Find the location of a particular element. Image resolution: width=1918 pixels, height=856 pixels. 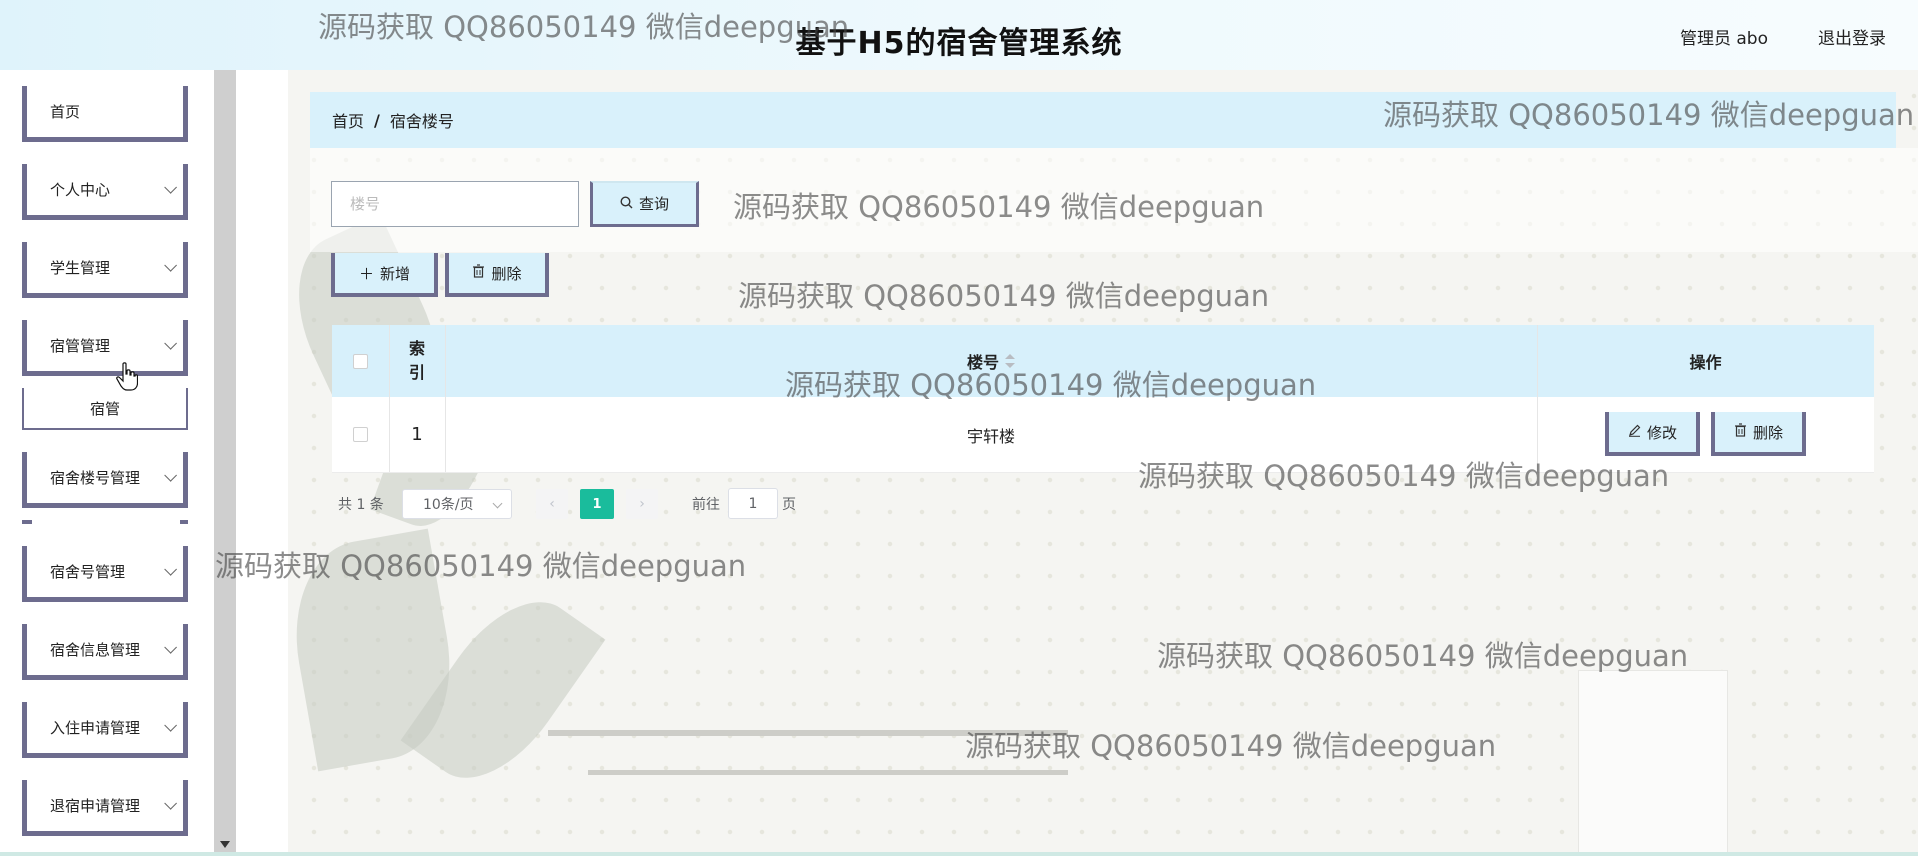

row-checkbox is located at coordinates (360, 434).